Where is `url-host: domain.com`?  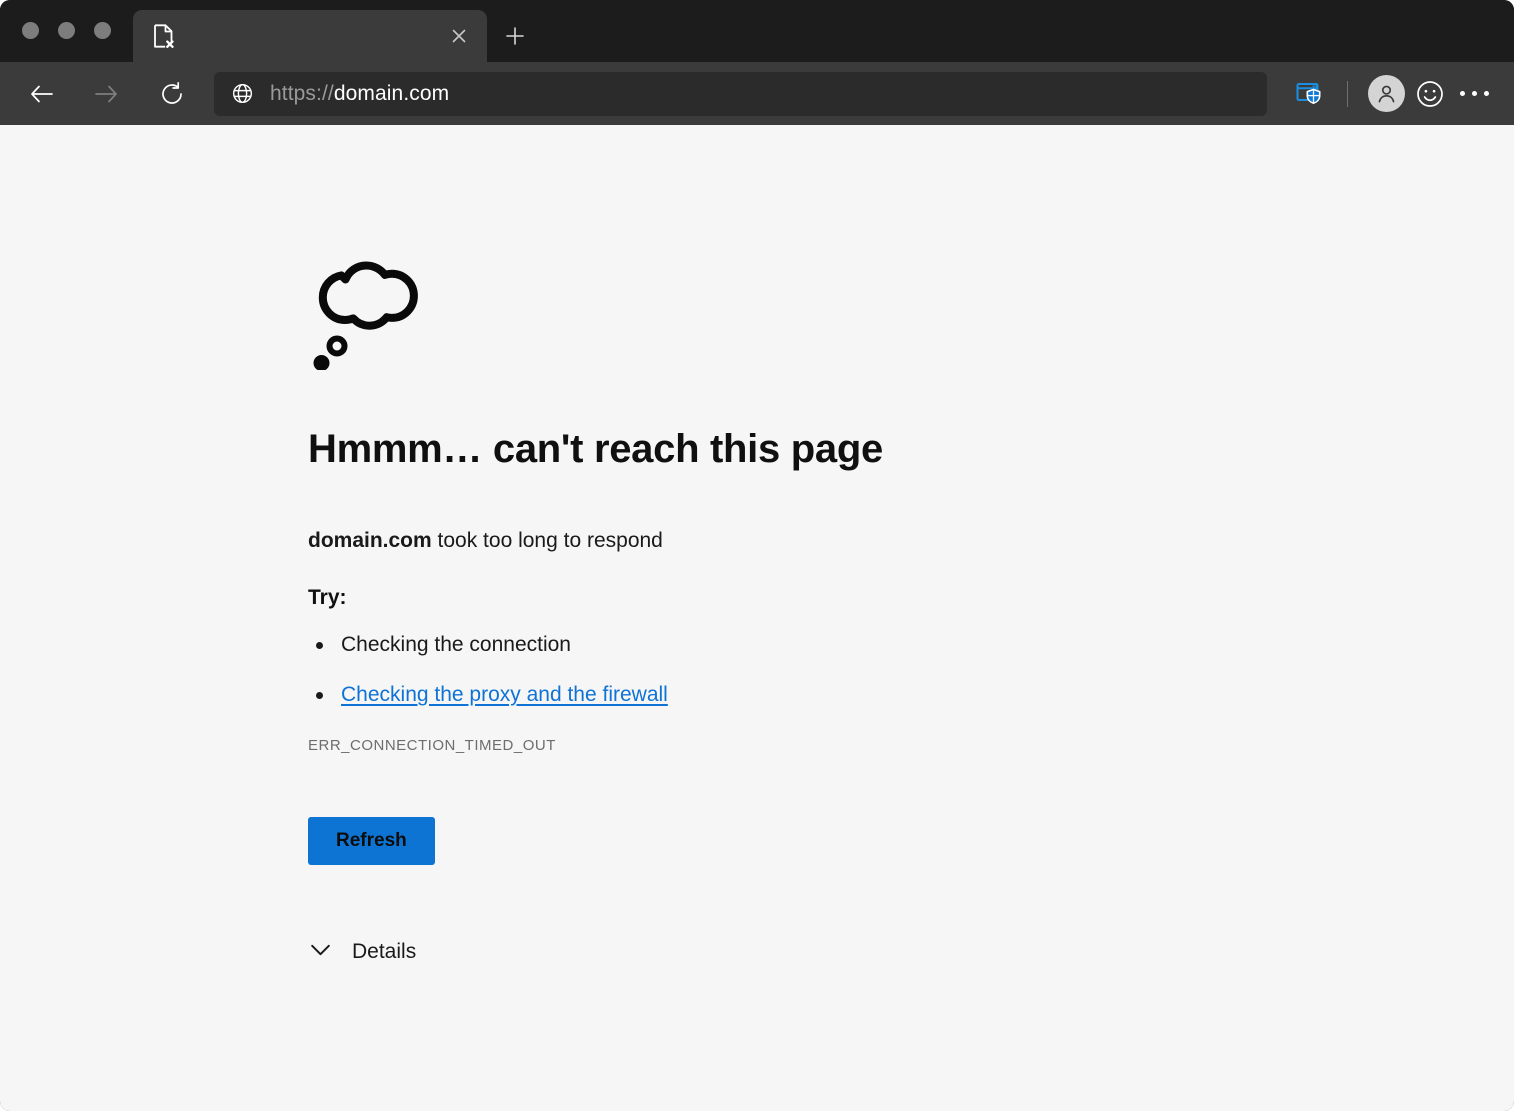 url-host: domain.com is located at coordinates (391, 93).